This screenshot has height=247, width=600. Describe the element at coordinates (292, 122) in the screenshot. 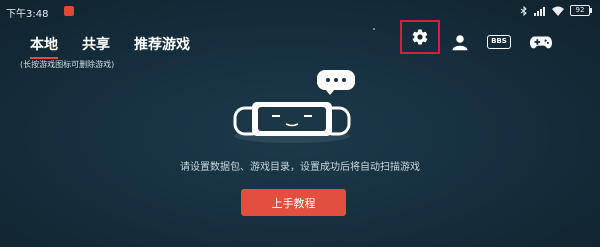

I see `game-console-illustration` at that location.